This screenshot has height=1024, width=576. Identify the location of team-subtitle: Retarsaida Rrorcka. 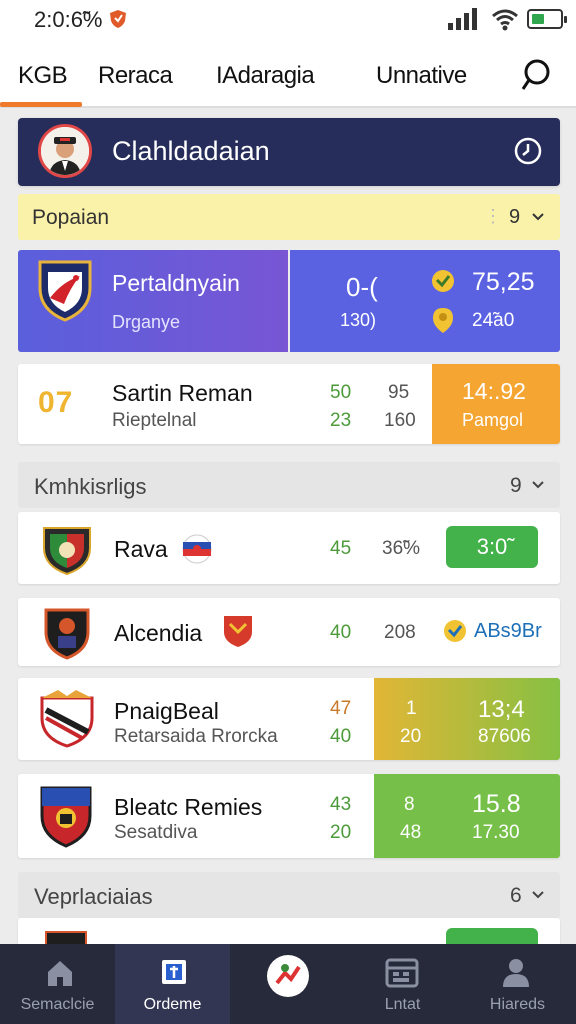
(196, 736).